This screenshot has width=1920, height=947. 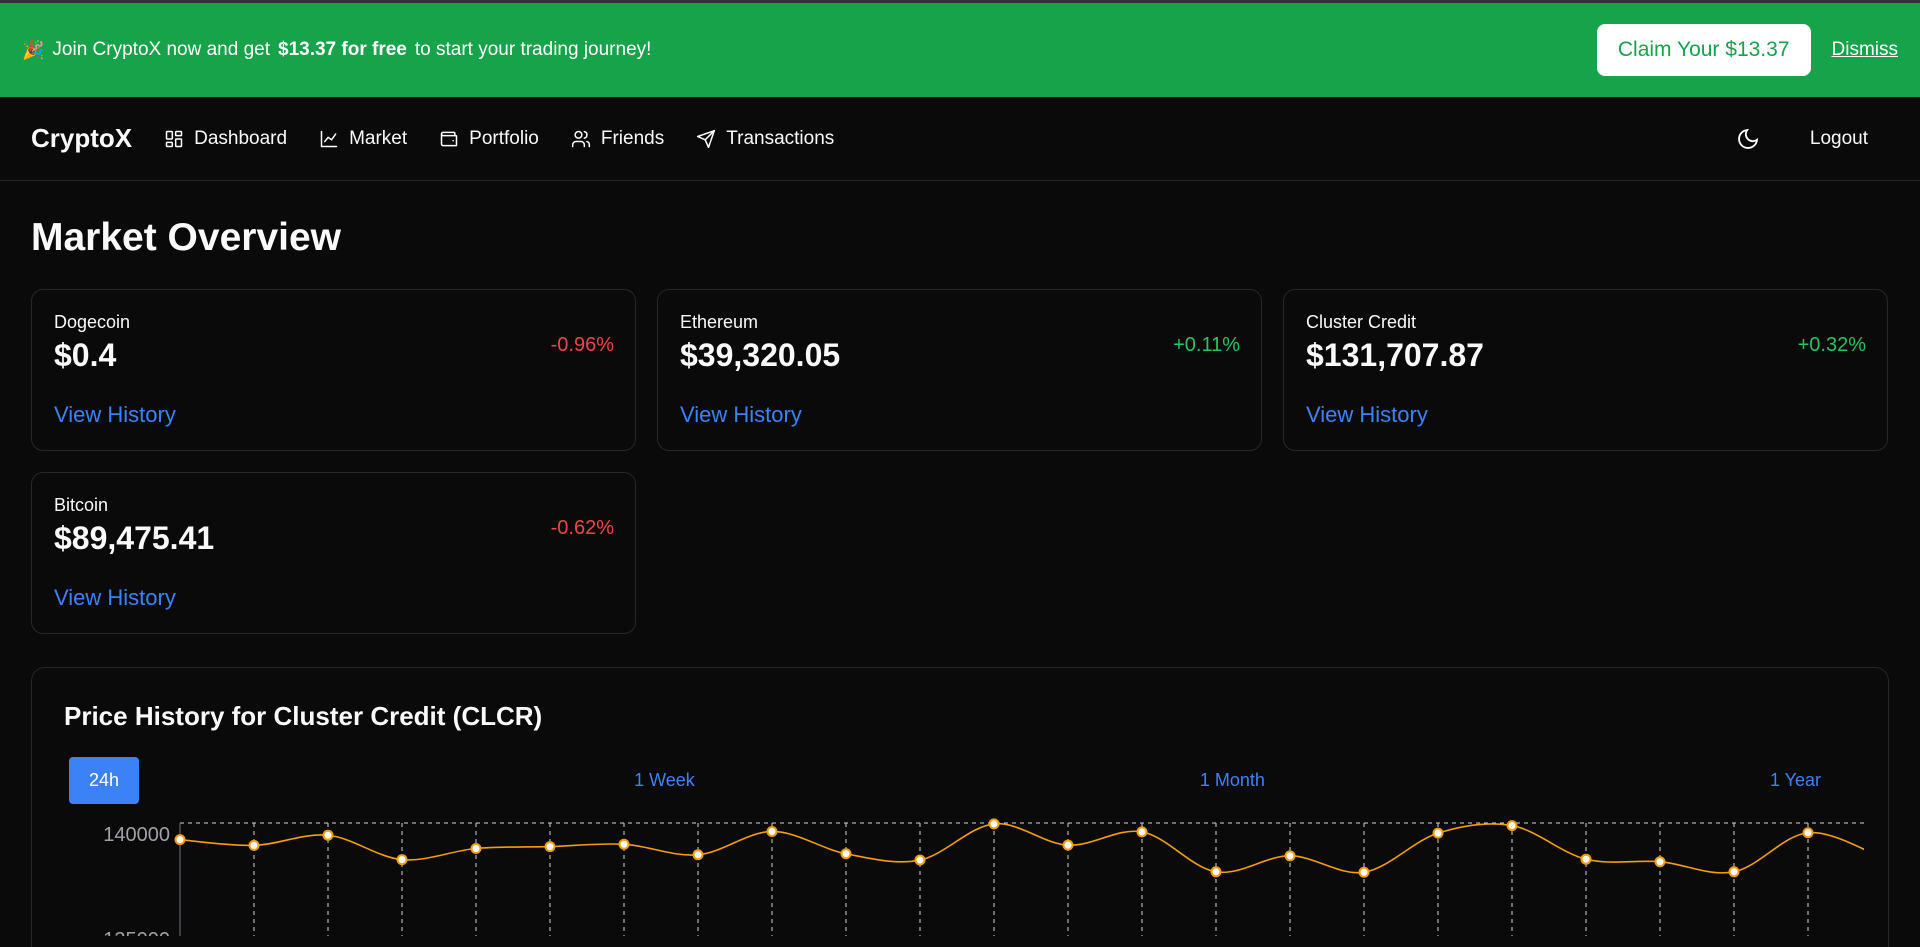 I want to click on market-card-bitcoin: Bitcoin $89,475.41 -0.62% View History, so click(x=333, y=553).